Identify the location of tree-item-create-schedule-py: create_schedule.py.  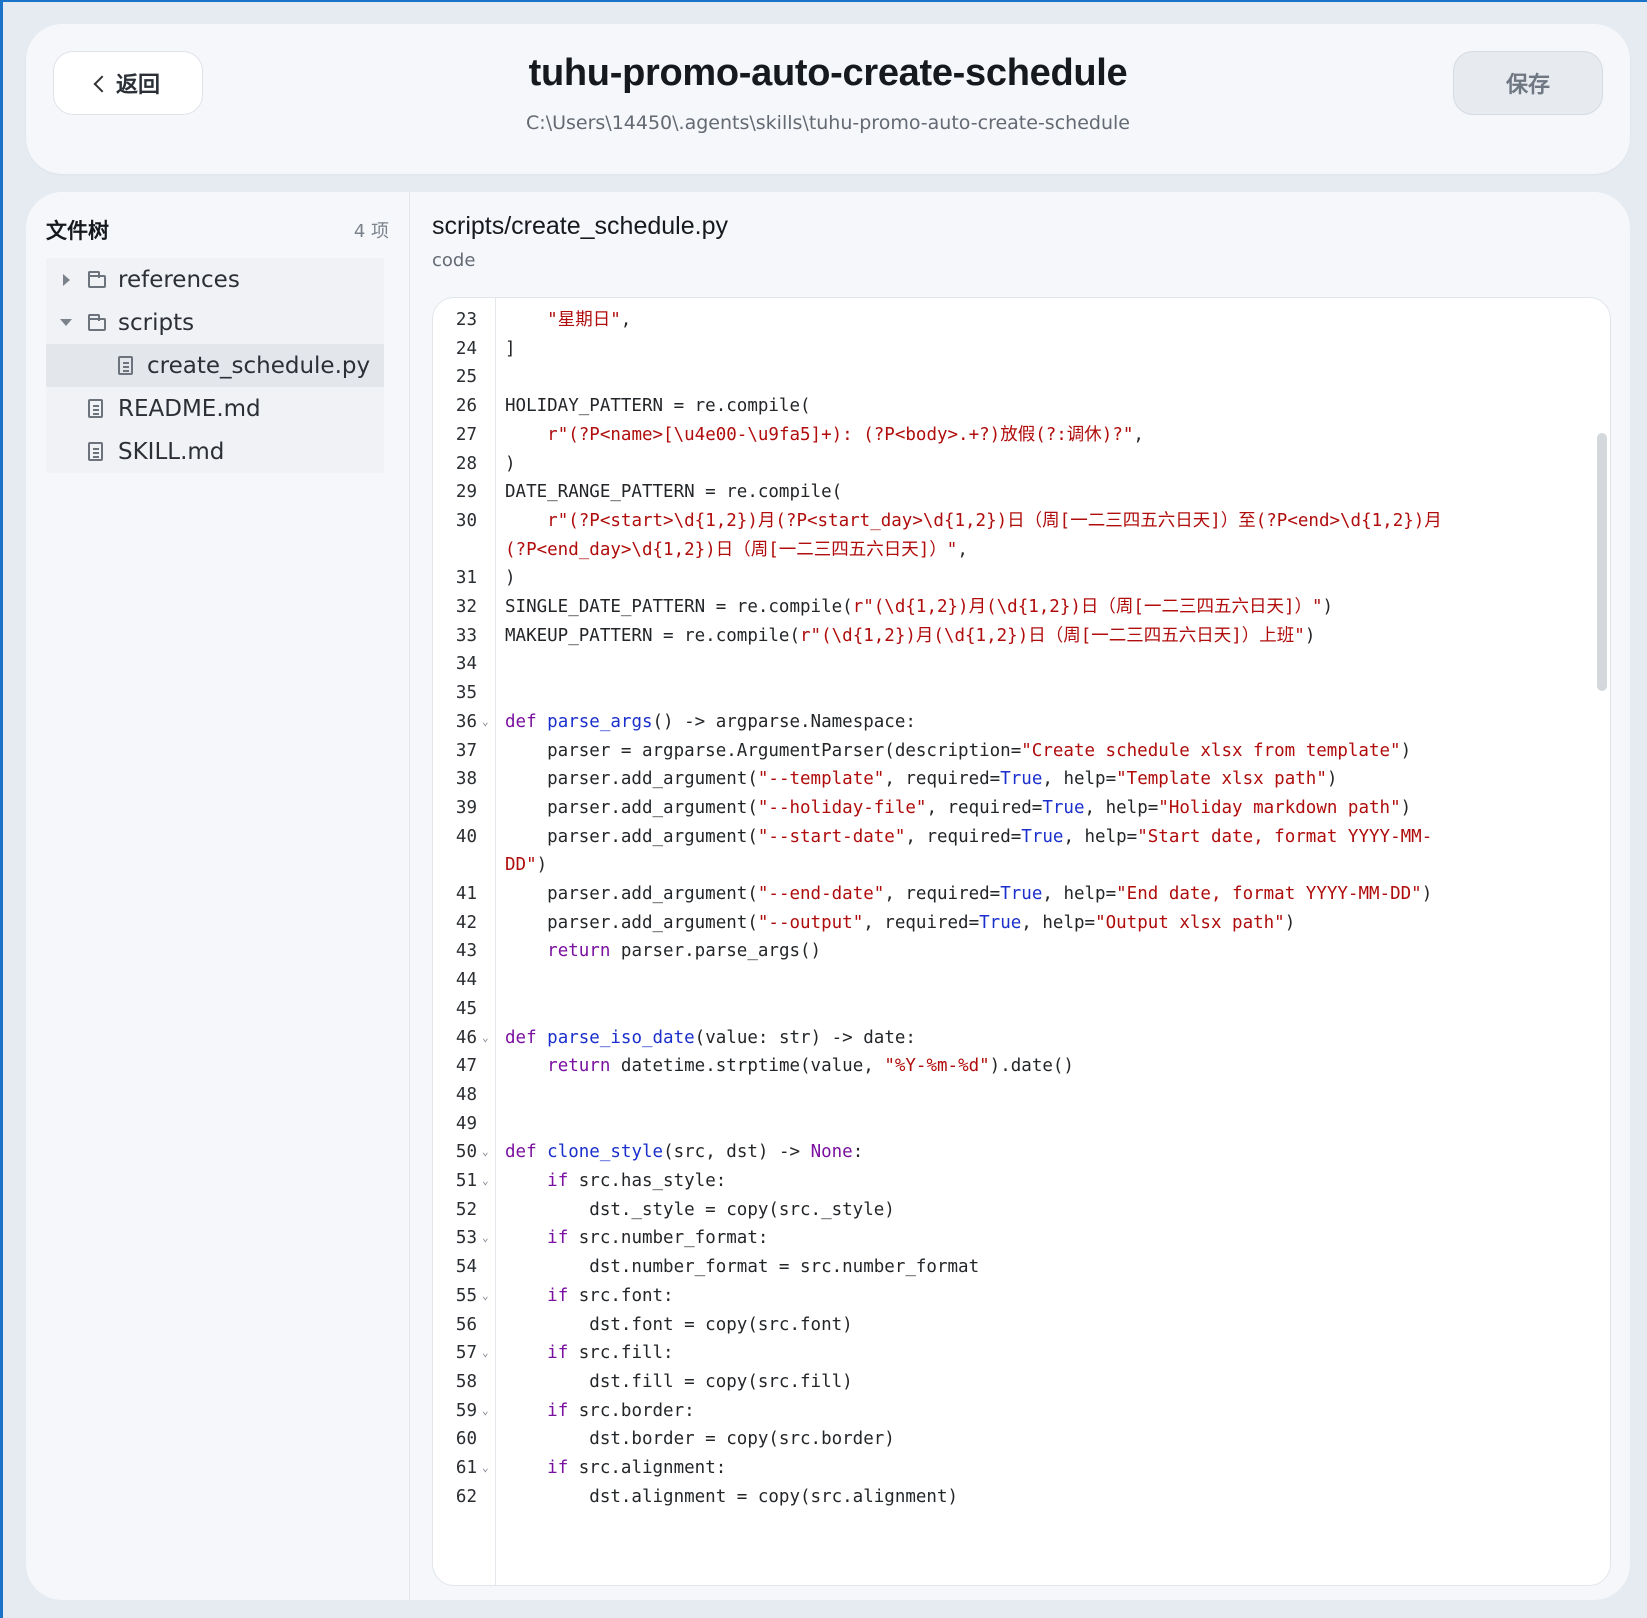
(215, 365).